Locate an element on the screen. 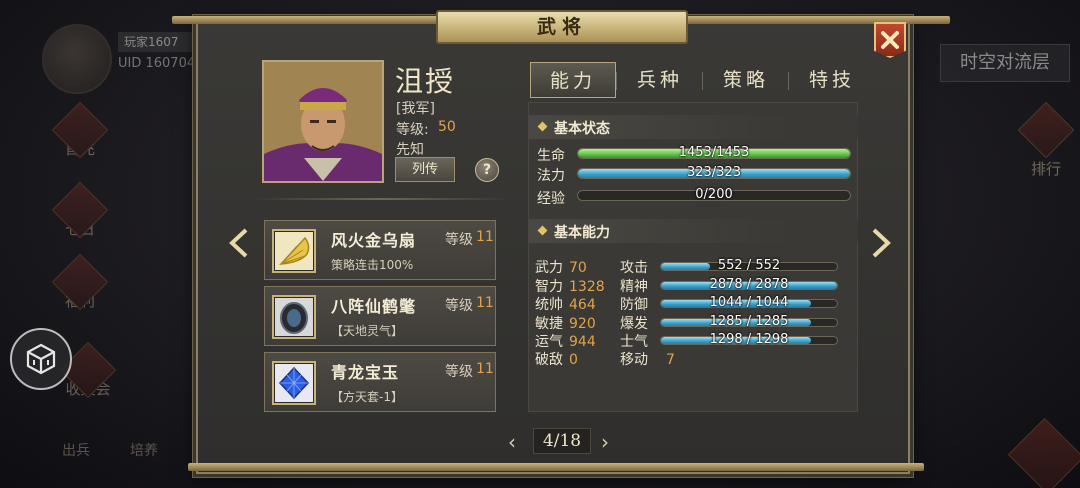  cube-icon is located at coordinates (41, 359).